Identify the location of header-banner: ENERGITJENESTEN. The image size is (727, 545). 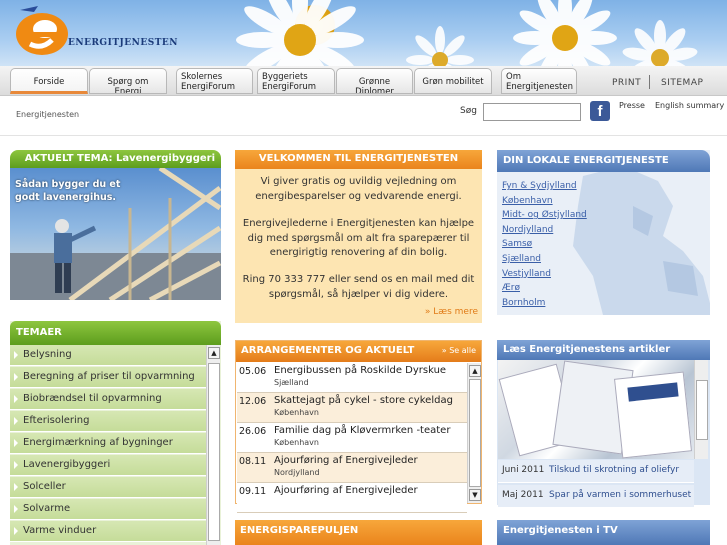
(363, 33).